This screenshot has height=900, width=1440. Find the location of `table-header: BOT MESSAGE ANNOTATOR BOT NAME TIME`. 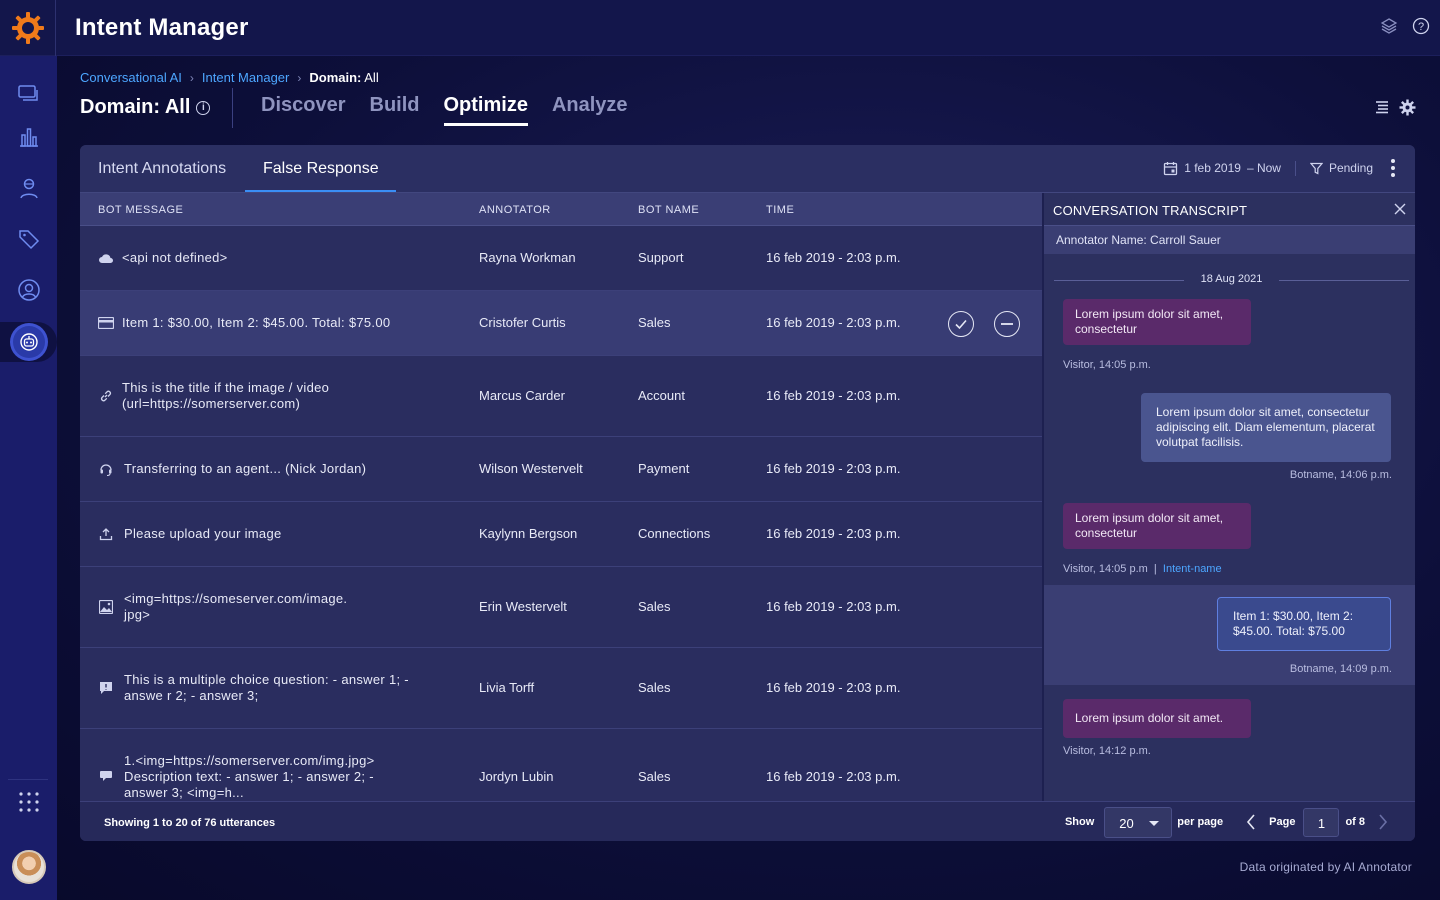

table-header: BOT MESSAGE ANNOTATOR BOT NAME TIME is located at coordinates (561, 209).